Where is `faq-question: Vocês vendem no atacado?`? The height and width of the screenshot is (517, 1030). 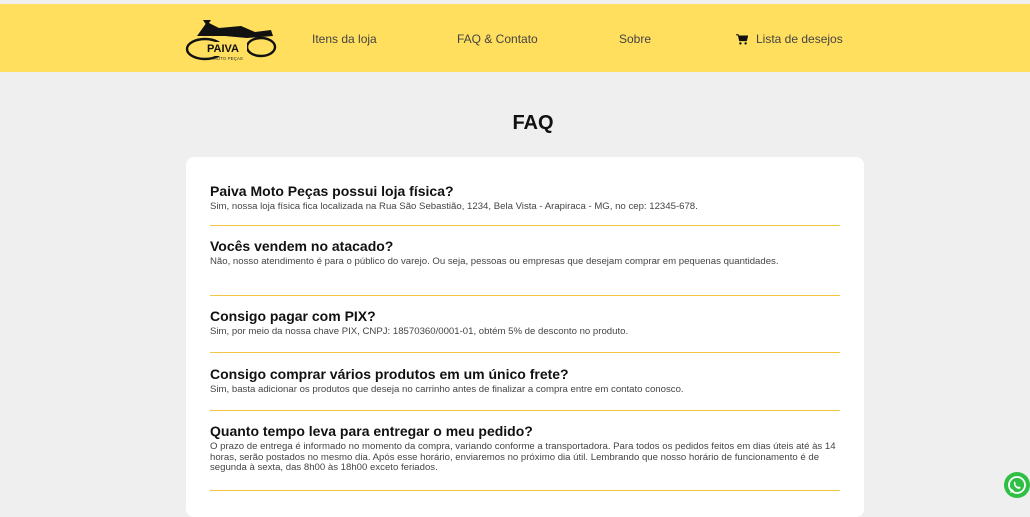
faq-question: Vocês vendem no atacado? is located at coordinates (302, 246).